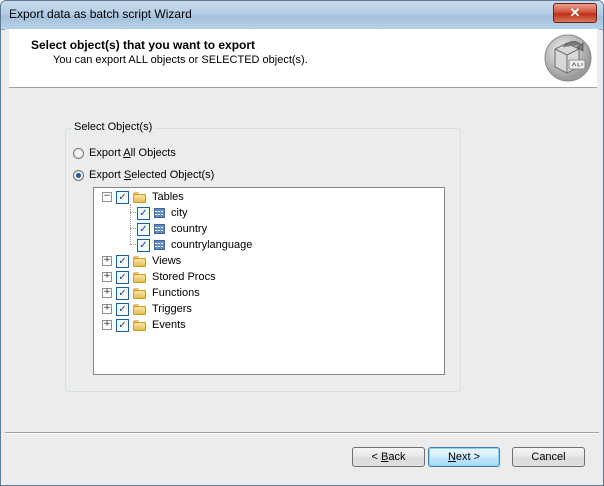 The height and width of the screenshot is (486, 604). Describe the element at coordinates (189, 229) in the screenshot. I see `tree-node-label: country` at that location.